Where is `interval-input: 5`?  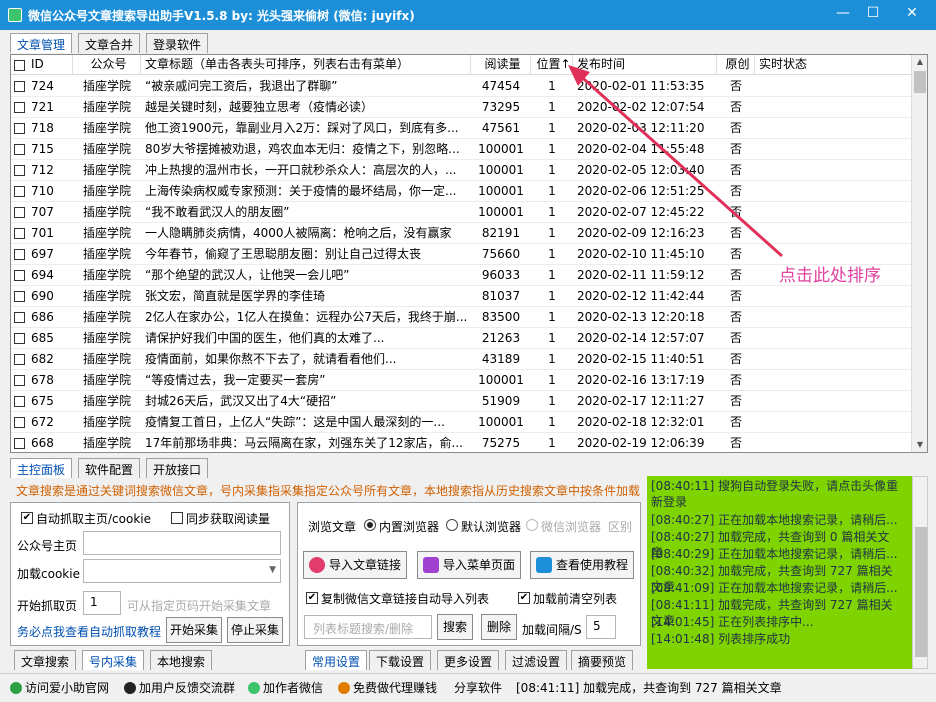 interval-input: 5 is located at coordinates (601, 627).